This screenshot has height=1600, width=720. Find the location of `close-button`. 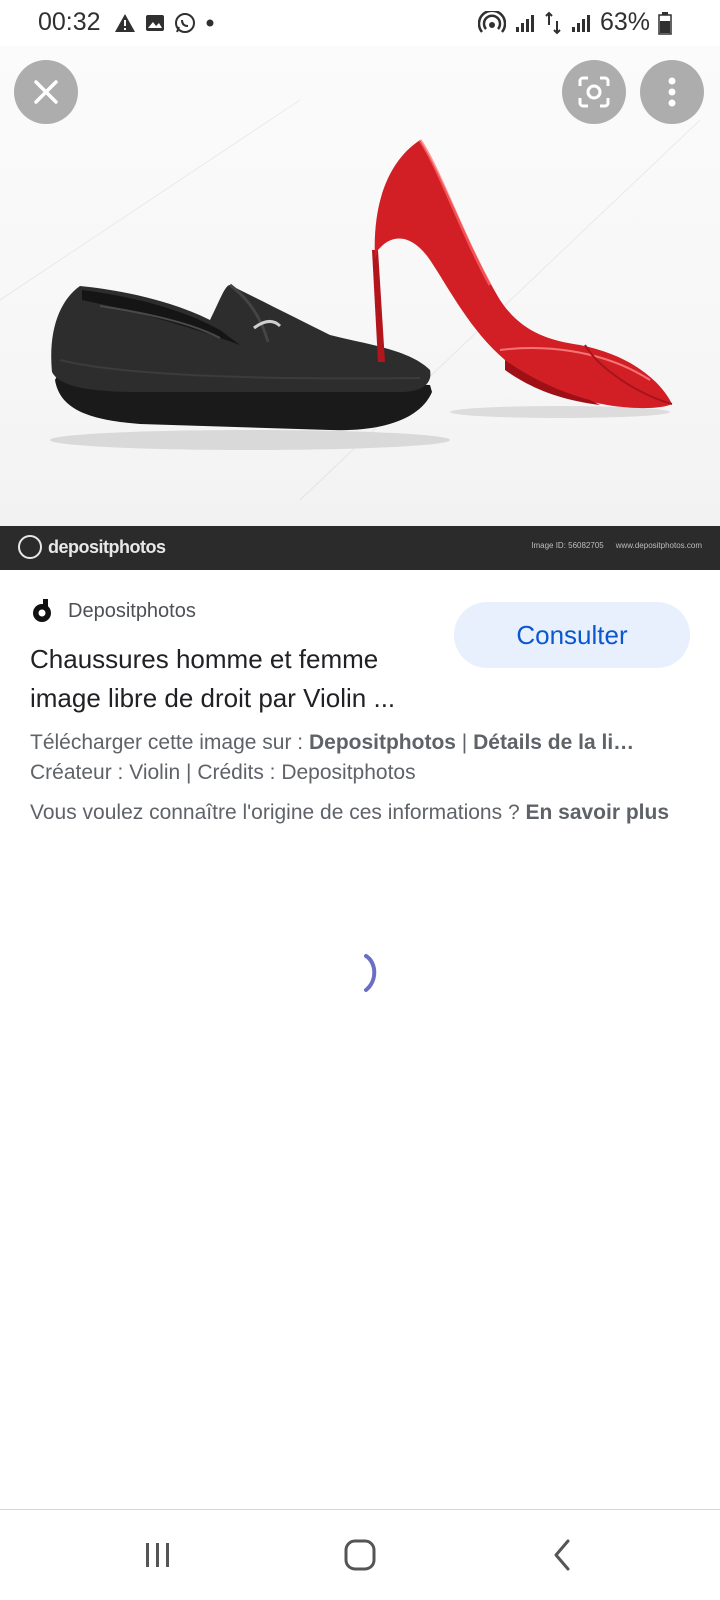

close-button is located at coordinates (46, 92).